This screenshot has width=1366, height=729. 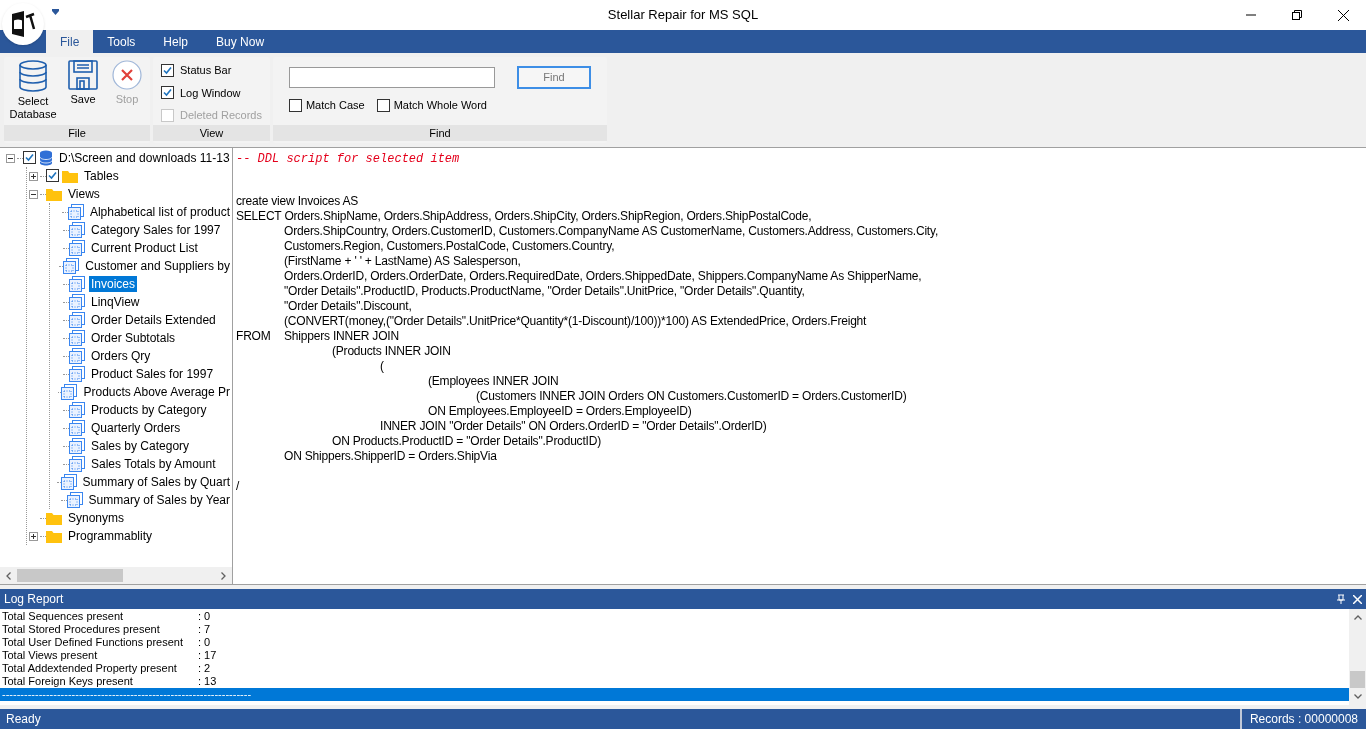 I want to click on tree-item: Order Details Extended, so click(x=153, y=320).